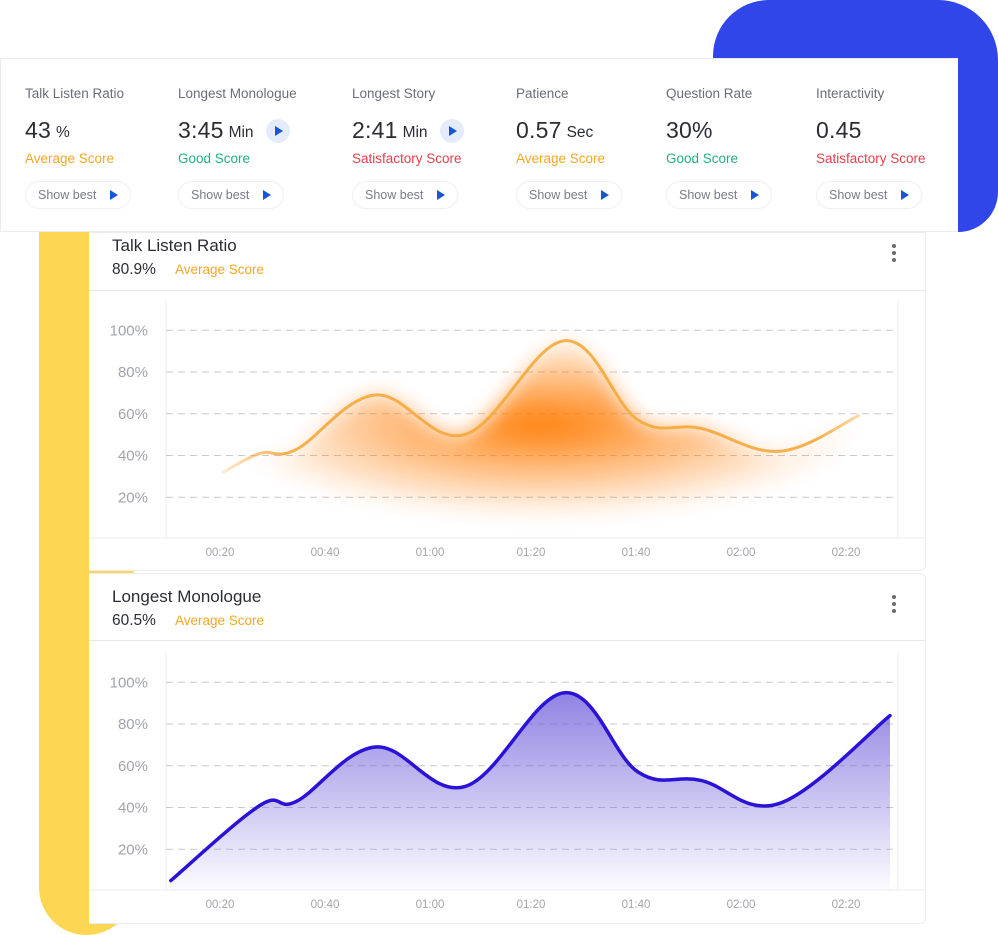 The image size is (998, 935). What do you see at coordinates (850, 93) in the screenshot?
I see `metric-label: Interactivity` at bounding box center [850, 93].